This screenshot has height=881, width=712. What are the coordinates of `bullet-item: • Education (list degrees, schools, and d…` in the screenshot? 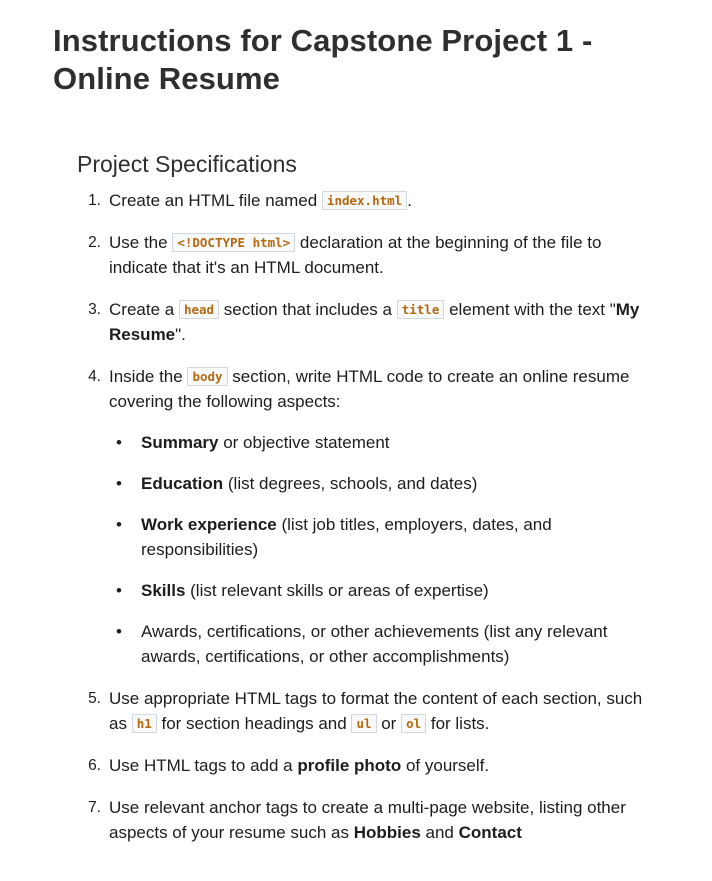 It's located at (382, 483).